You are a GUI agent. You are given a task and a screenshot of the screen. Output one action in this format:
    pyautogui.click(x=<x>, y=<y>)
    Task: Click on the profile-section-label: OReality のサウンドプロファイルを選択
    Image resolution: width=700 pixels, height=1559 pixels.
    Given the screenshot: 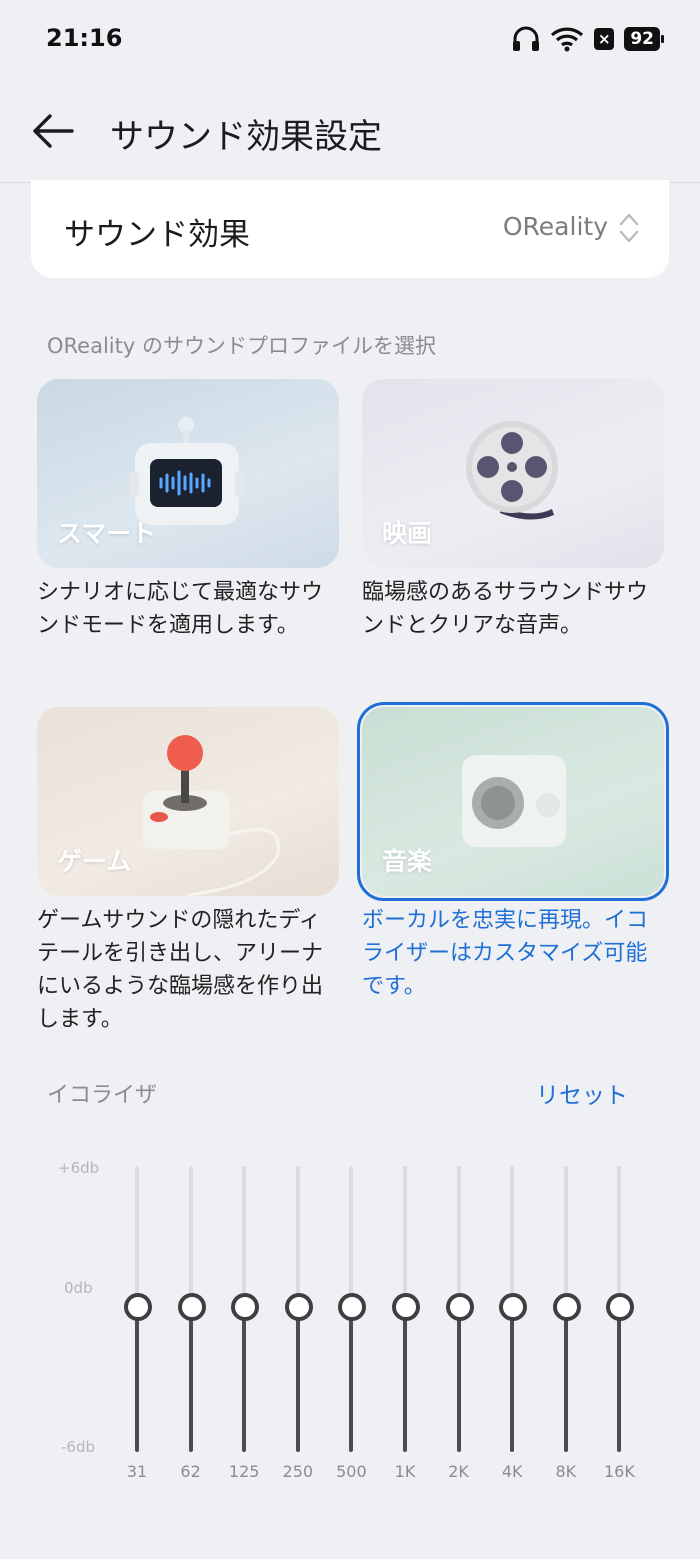 What is the action you would take?
    pyautogui.click(x=241, y=346)
    